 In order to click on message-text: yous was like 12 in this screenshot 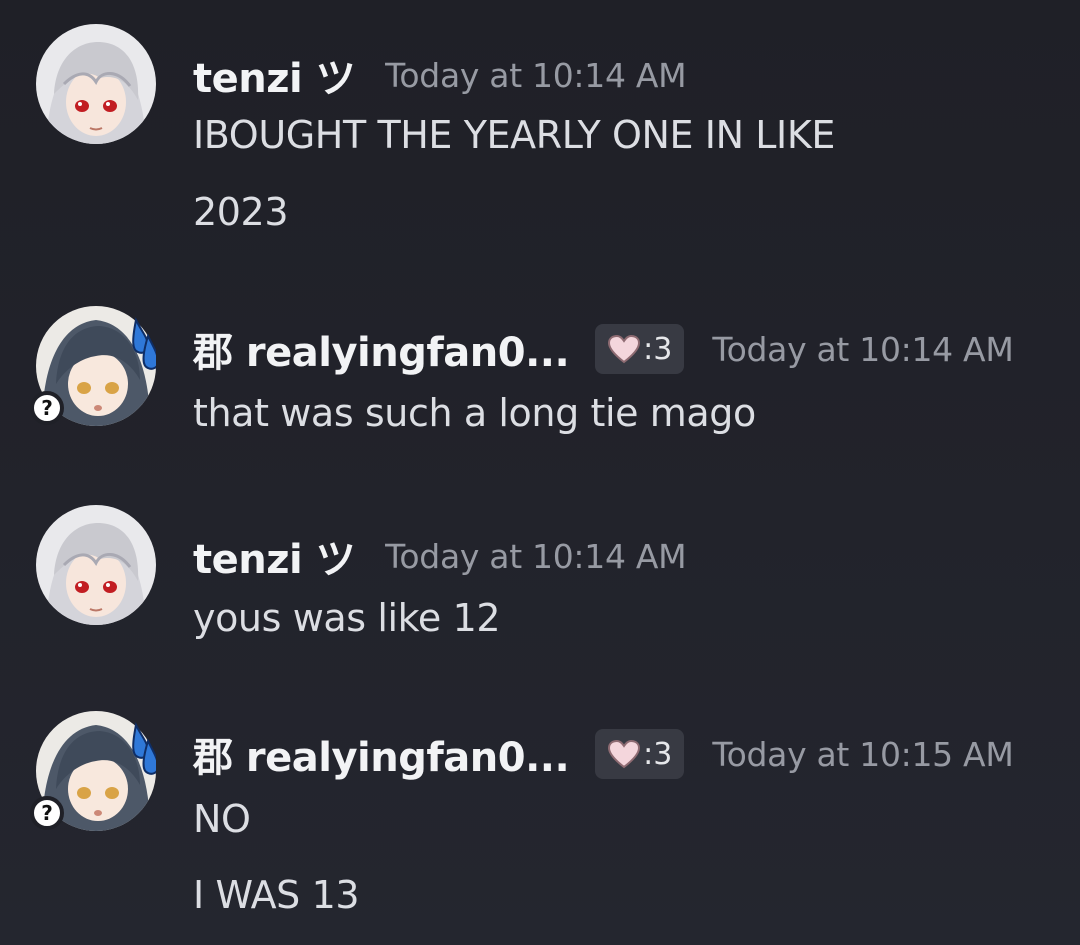, I will do `click(347, 618)`.